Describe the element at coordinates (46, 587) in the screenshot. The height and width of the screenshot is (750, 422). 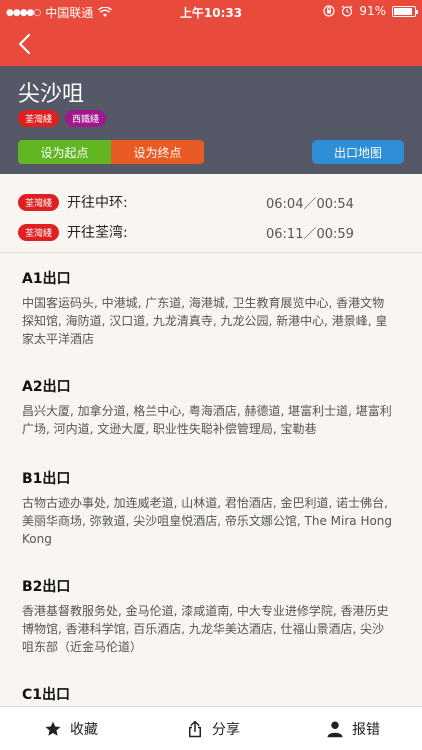
I see `exit-title: B2出口` at that location.